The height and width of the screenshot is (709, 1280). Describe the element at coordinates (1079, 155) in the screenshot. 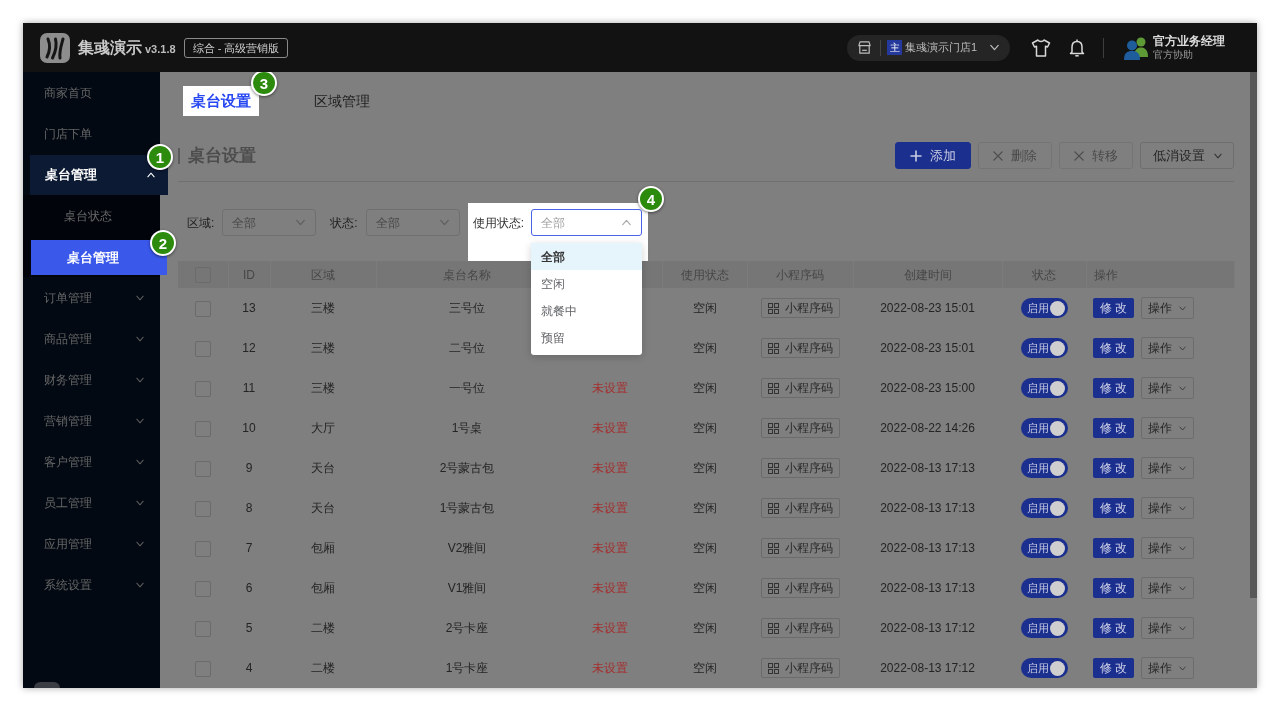

I see `close-icon` at that location.